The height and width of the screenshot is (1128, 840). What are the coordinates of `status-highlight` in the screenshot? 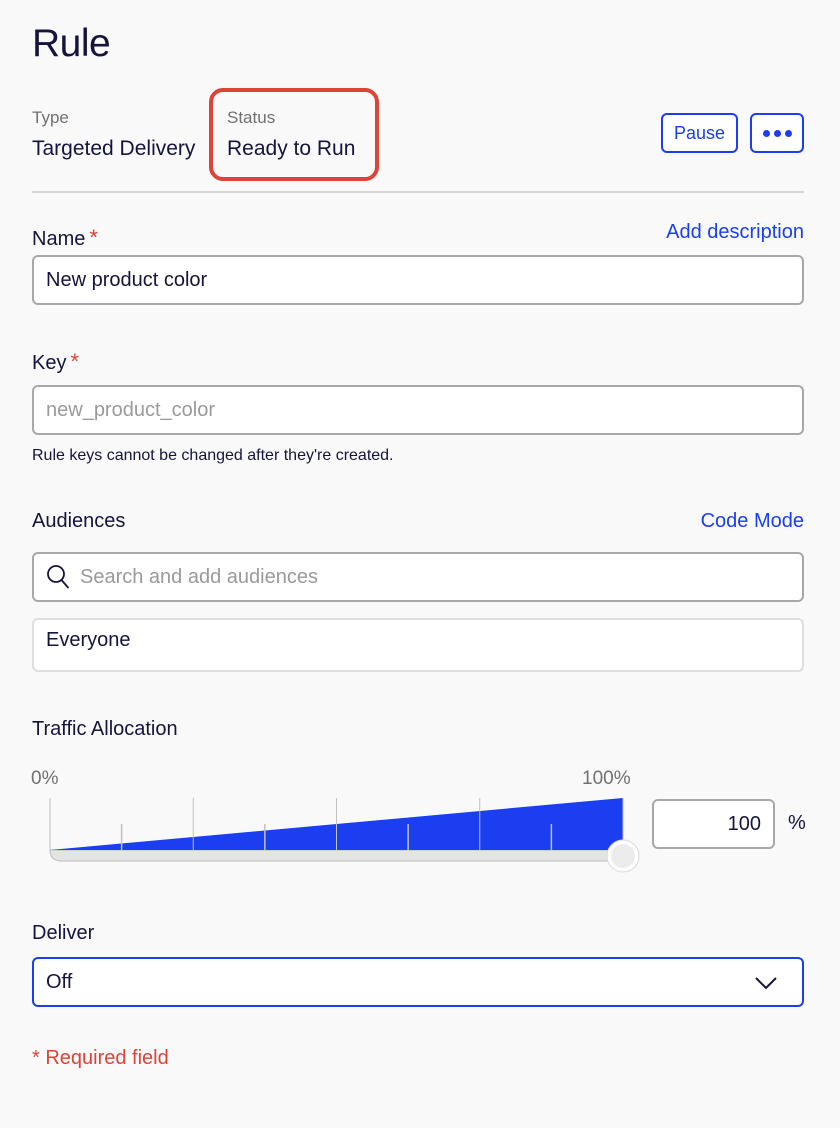 It's located at (294, 134).